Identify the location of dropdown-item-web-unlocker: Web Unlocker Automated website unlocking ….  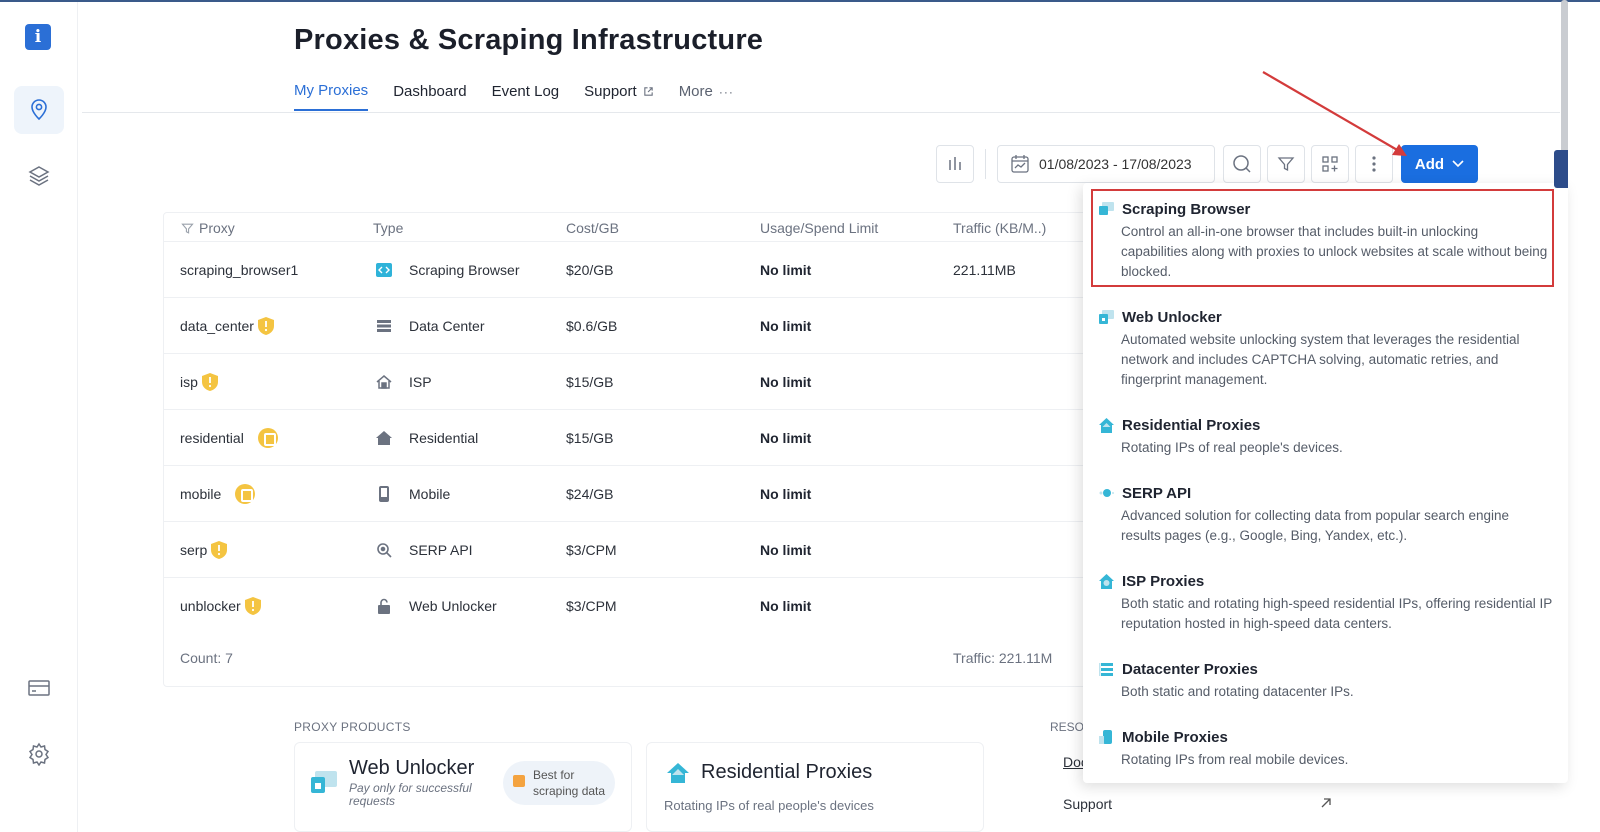
(1326, 349).